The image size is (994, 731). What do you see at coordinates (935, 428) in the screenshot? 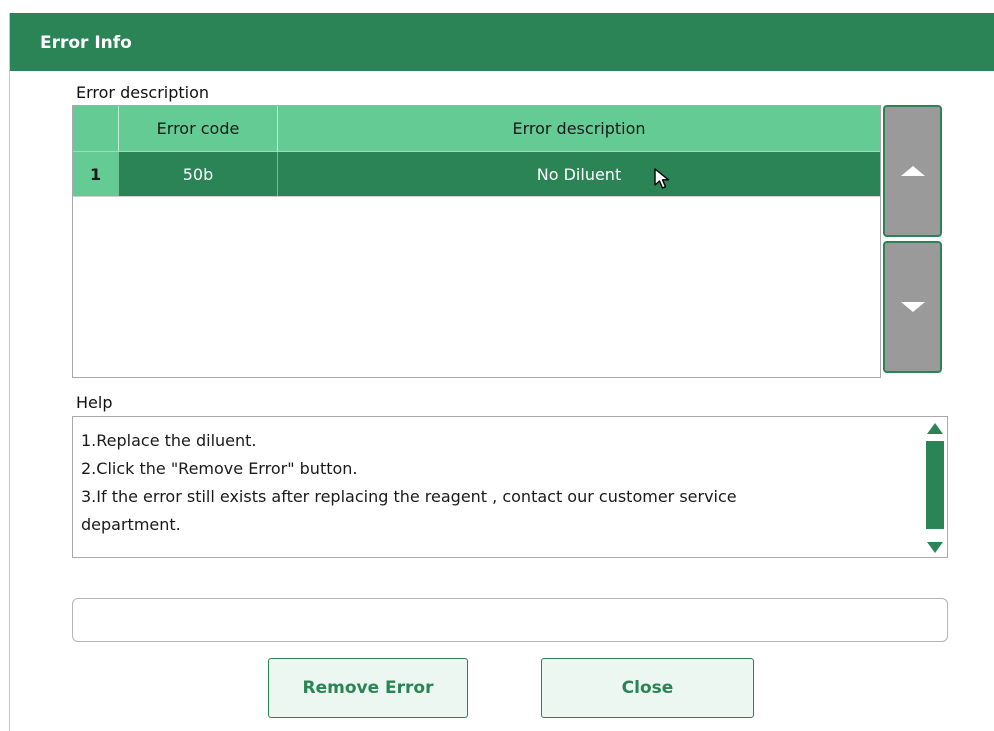
I see `scroll-up-arrow-icon` at bounding box center [935, 428].